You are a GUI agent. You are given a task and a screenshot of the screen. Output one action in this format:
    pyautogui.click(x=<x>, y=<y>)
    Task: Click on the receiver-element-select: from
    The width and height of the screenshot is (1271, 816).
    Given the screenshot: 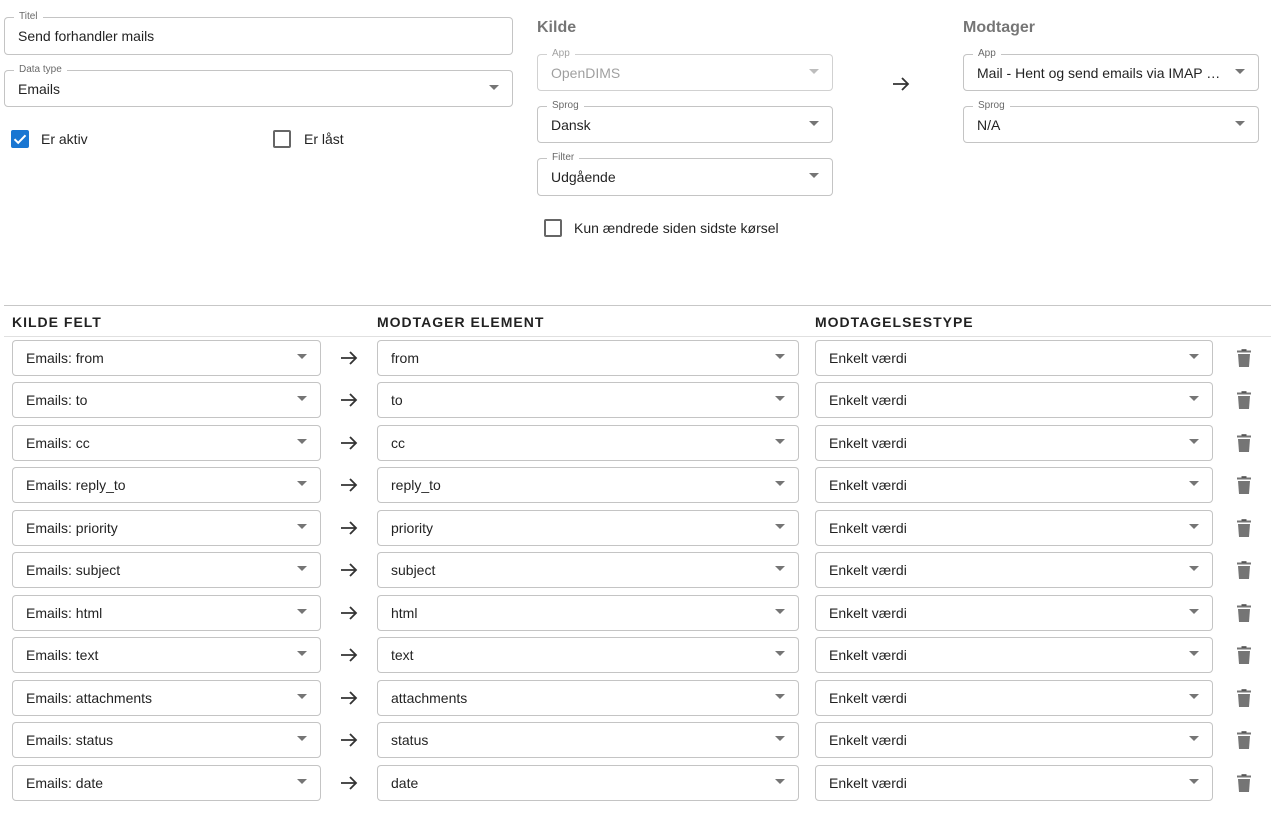 What is the action you would take?
    pyautogui.click(x=588, y=358)
    